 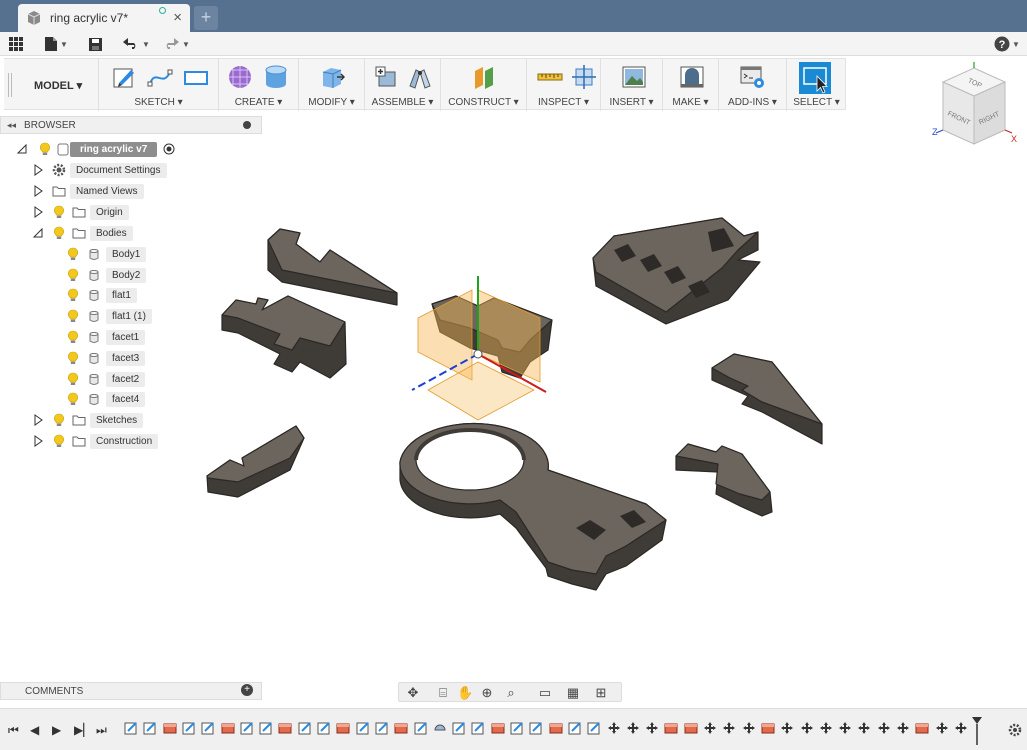 What do you see at coordinates (550, 77) in the screenshot?
I see `measure-icon` at bounding box center [550, 77].